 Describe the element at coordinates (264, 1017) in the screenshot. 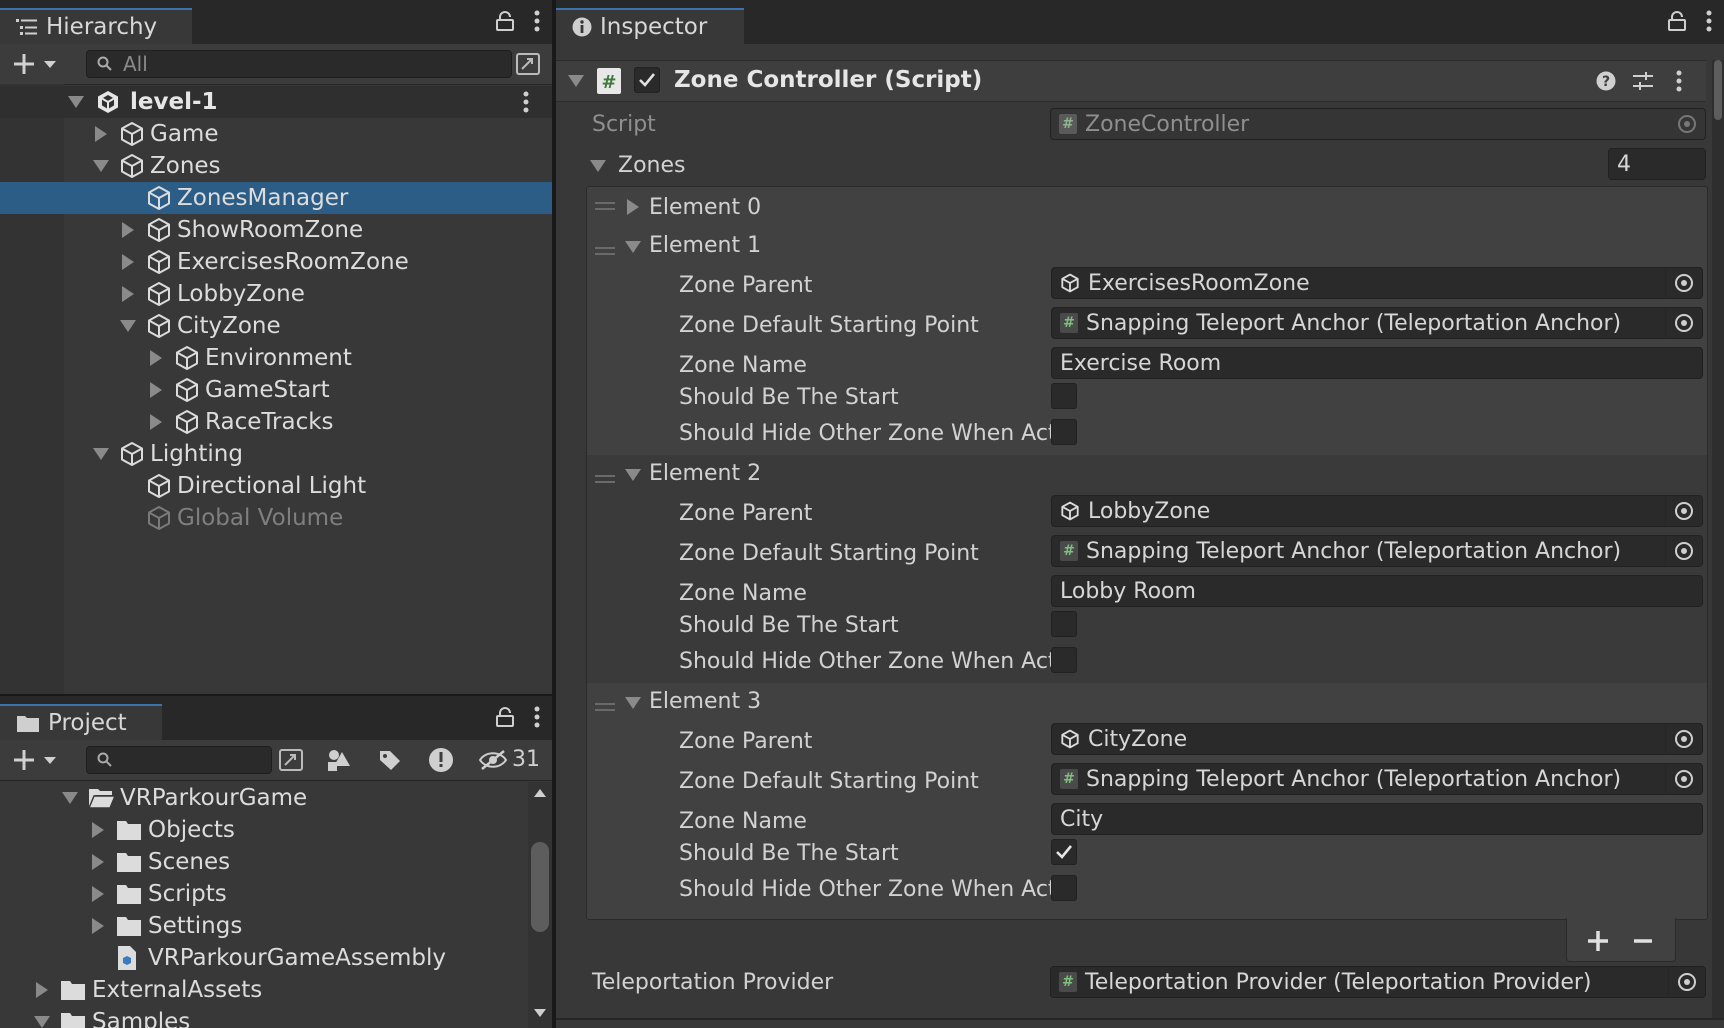

I see `project-item-samples: Samples` at that location.